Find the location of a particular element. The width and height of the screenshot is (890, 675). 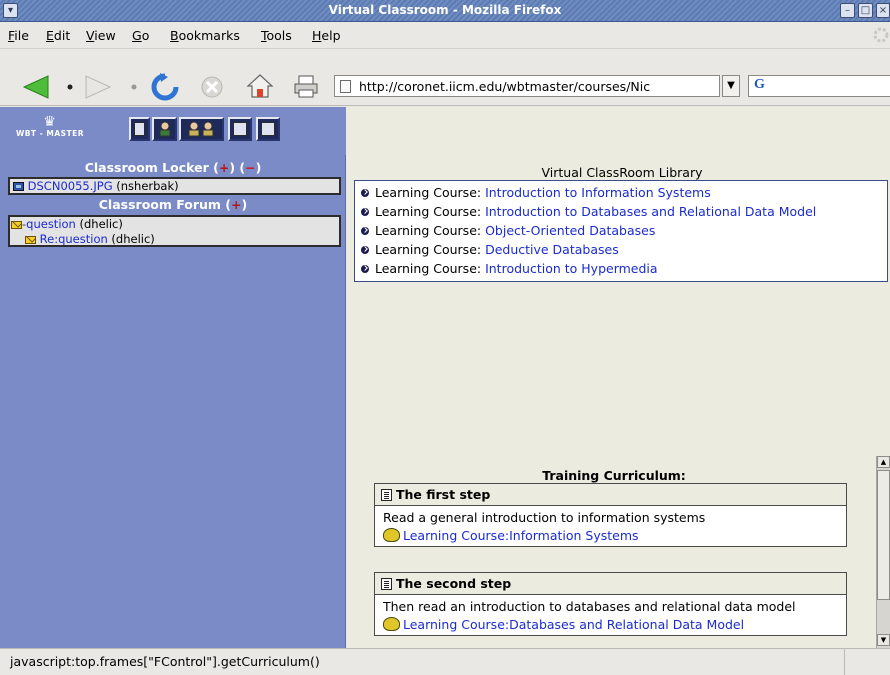

menu-help: Help is located at coordinates (326, 35).